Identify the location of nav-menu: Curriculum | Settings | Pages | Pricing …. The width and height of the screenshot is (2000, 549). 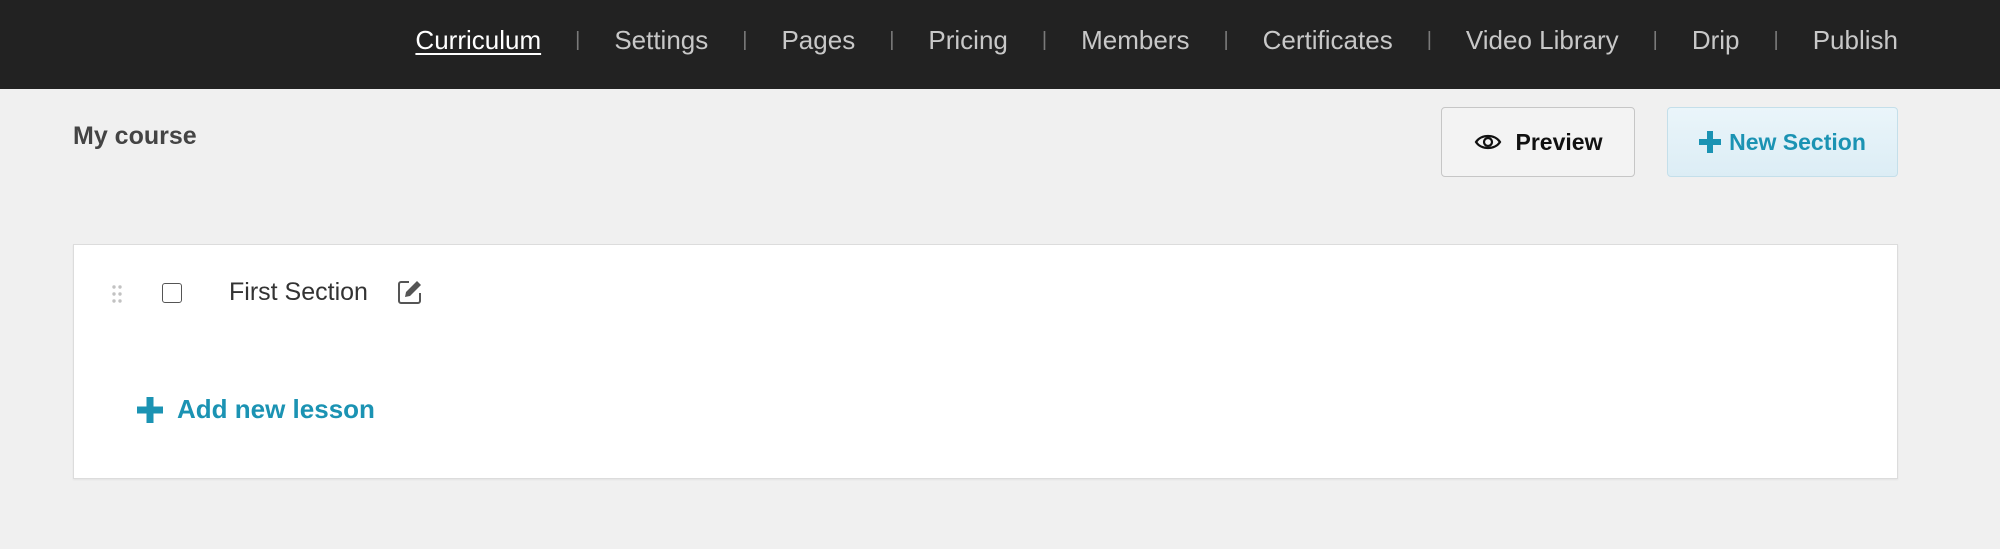
(1156, 40).